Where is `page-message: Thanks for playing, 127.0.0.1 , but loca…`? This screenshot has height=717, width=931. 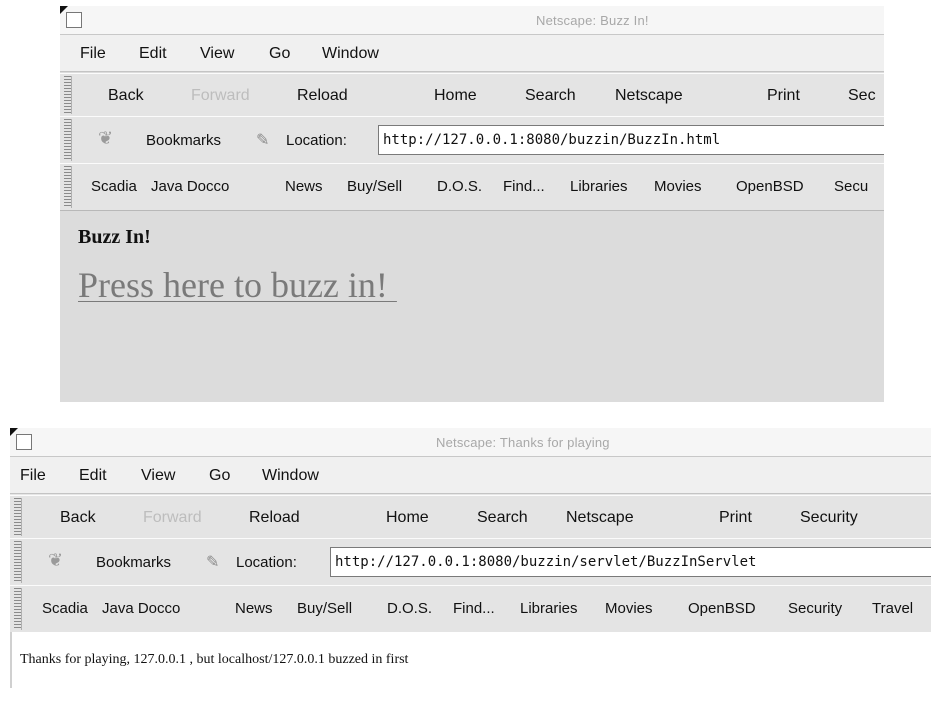 page-message: Thanks for playing, 127.0.0.1 , but loca… is located at coordinates (214, 659).